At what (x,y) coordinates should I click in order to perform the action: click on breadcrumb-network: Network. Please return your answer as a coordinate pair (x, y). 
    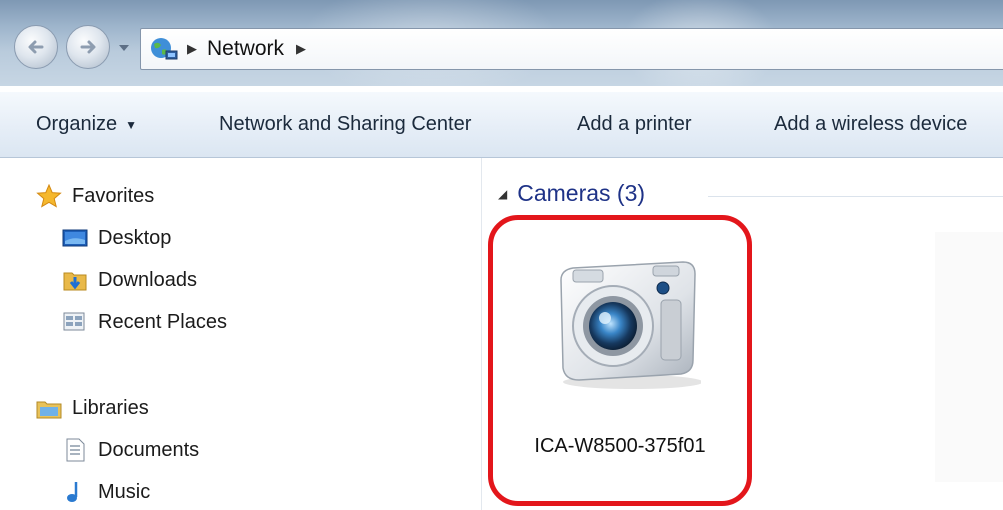
    Looking at the image, I should click on (245, 49).